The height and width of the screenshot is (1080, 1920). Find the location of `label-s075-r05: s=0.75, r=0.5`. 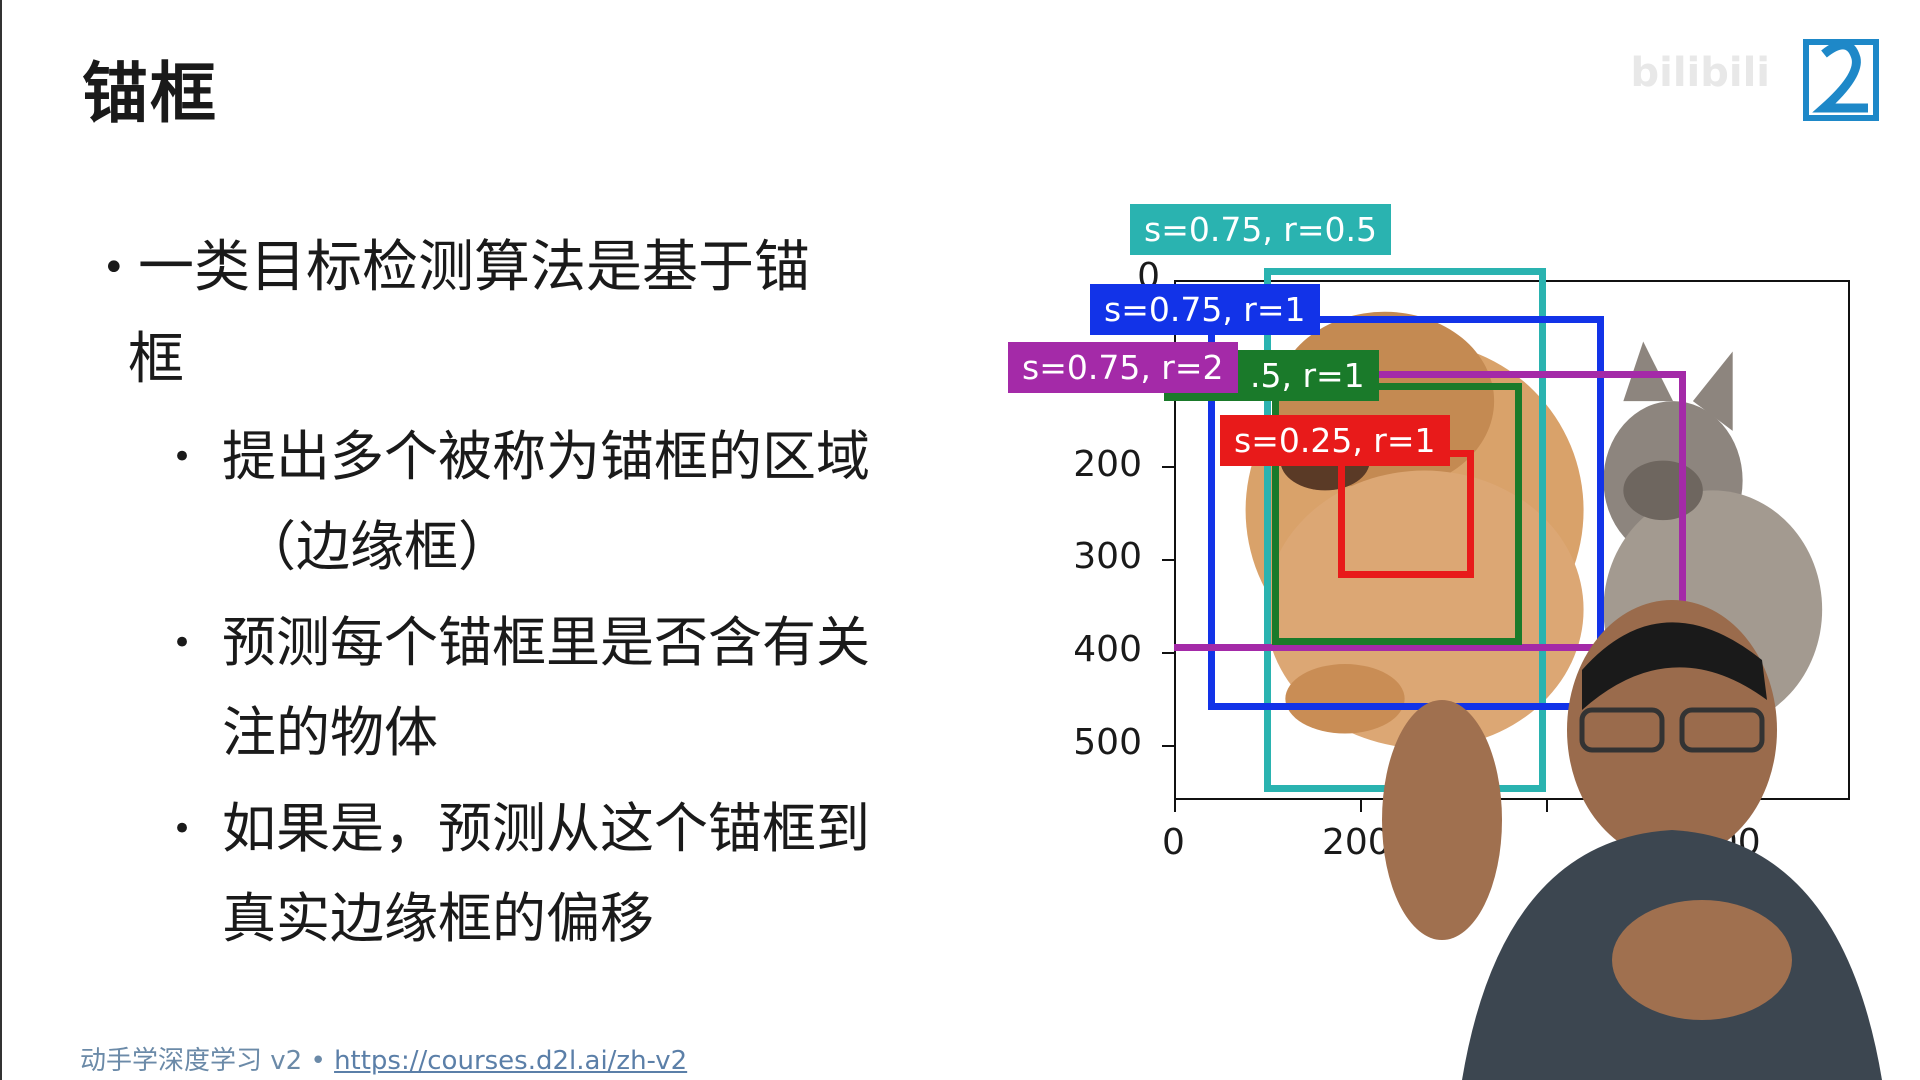

label-s075-r05: s=0.75, r=0.5 is located at coordinates (1260, 229).